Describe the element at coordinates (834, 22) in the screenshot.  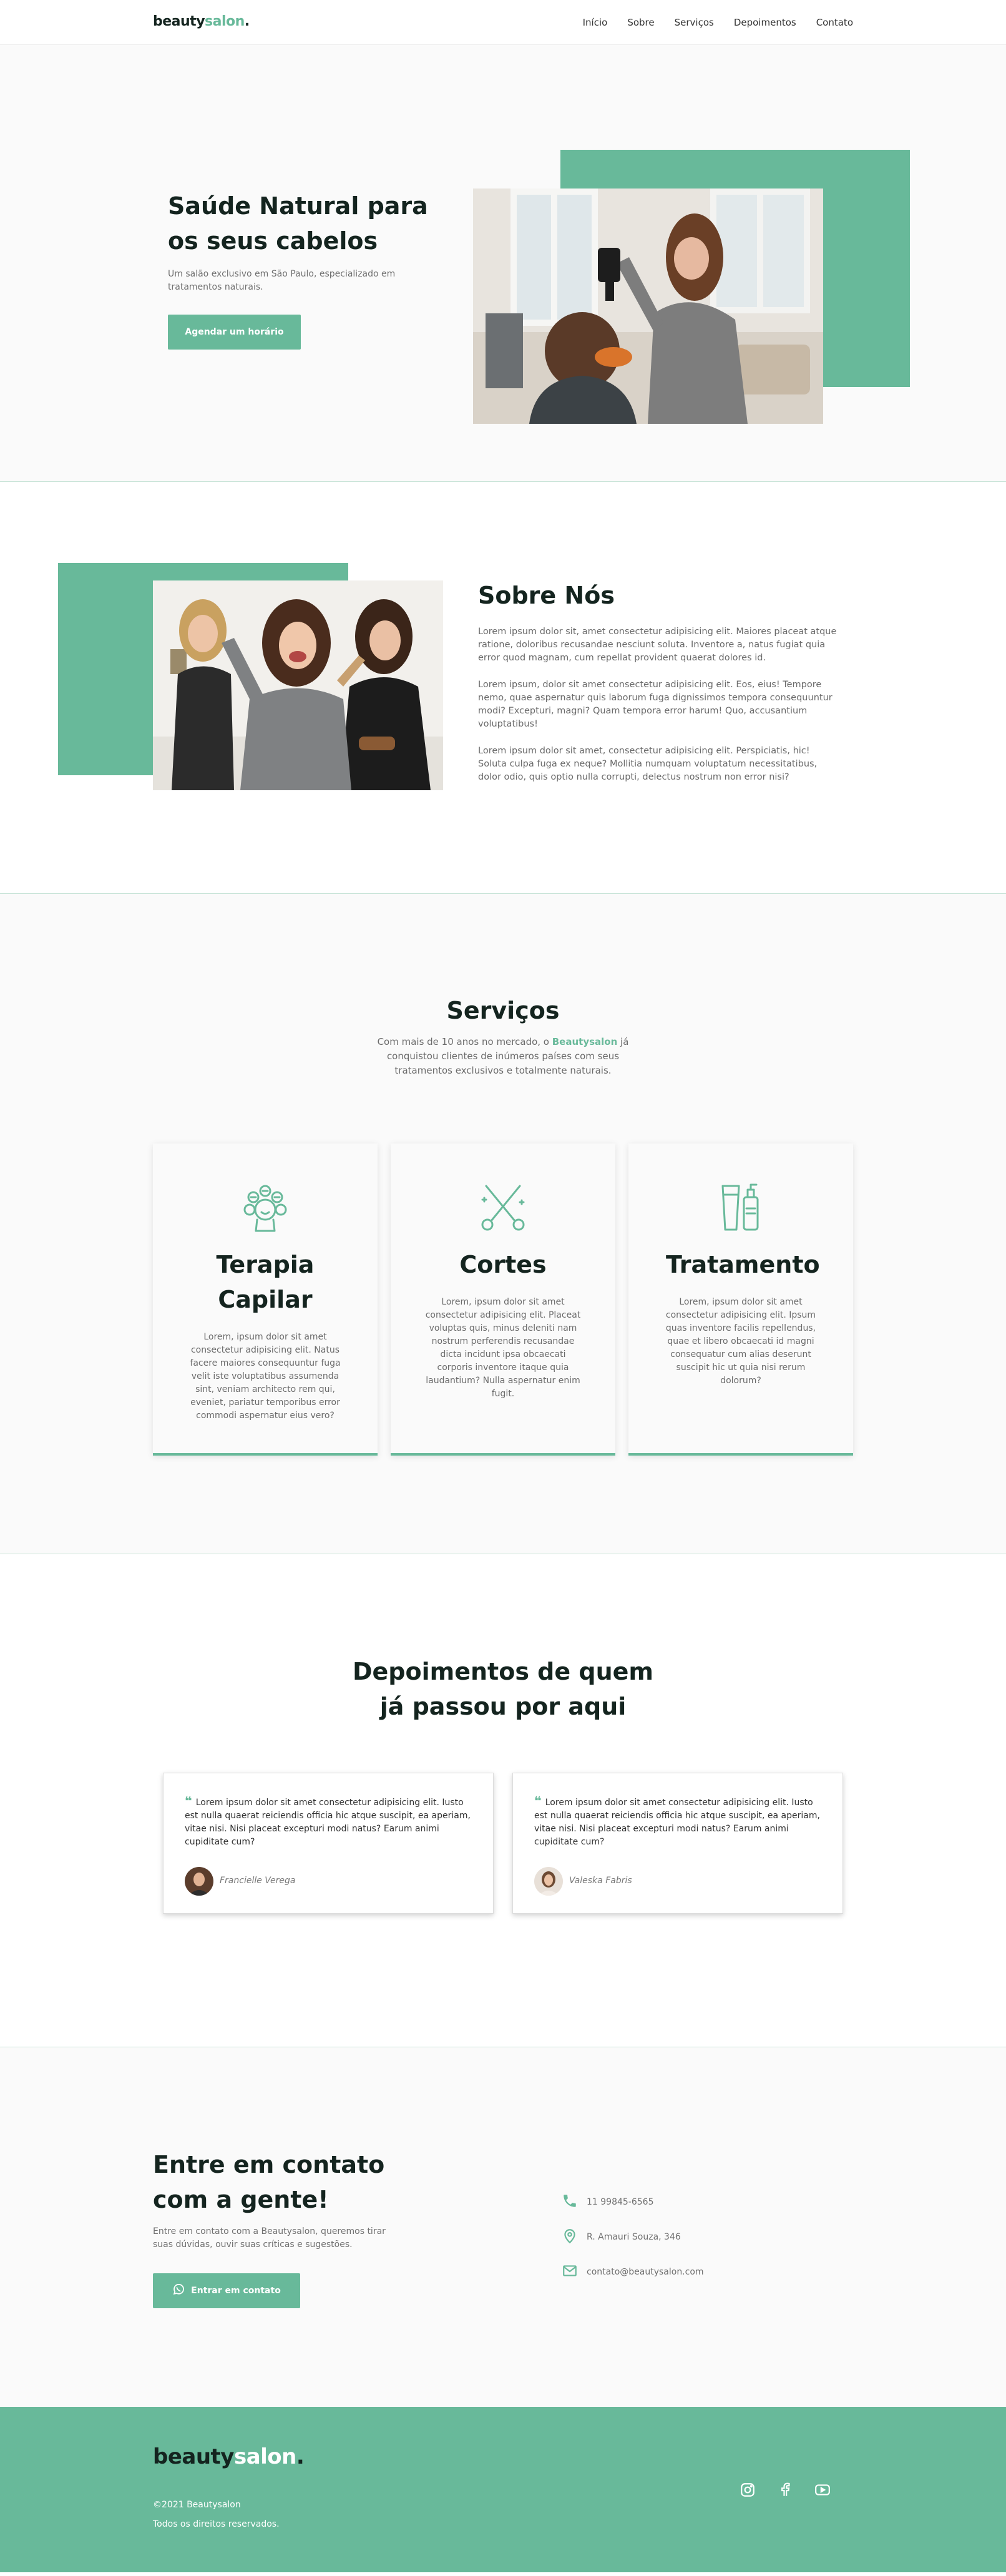
I see `nav-item-contato: Contato` at that location.